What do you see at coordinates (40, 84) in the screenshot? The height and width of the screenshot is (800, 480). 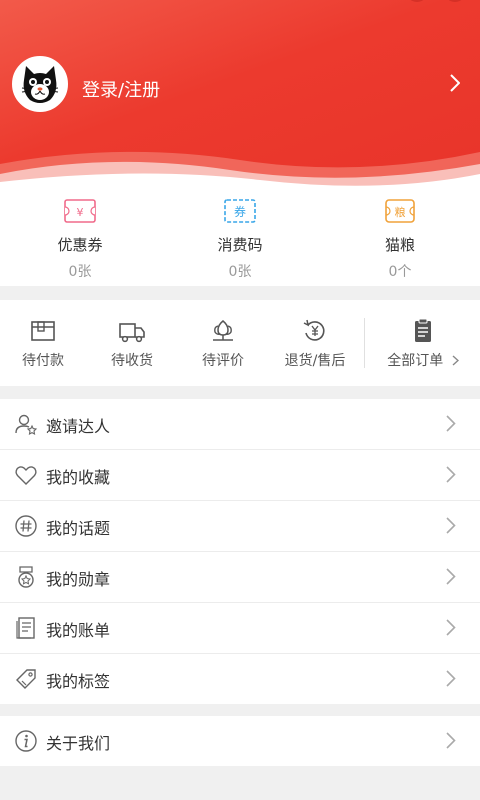 I see `cat-avatar-icon` at bounding box center [40, 84].